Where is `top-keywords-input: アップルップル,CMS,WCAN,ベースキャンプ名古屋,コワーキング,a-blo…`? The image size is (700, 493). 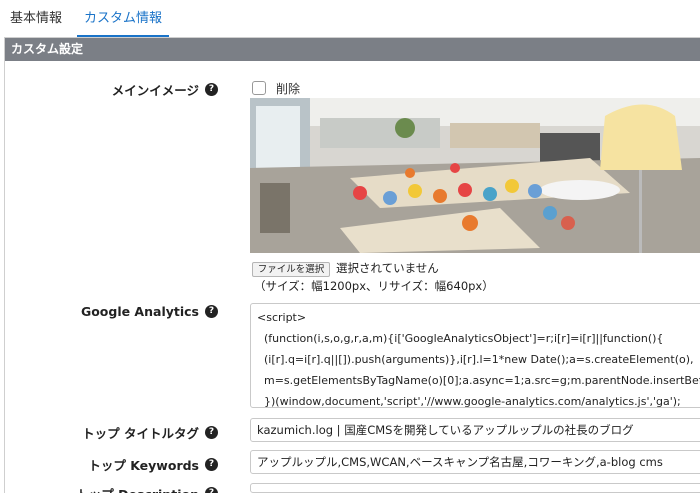 top-keywords-input: アップルップル,CMS,WCAN,ベースキャンプ名古屋,コワーキング,a-blo… is located at coordinates (475, 462).